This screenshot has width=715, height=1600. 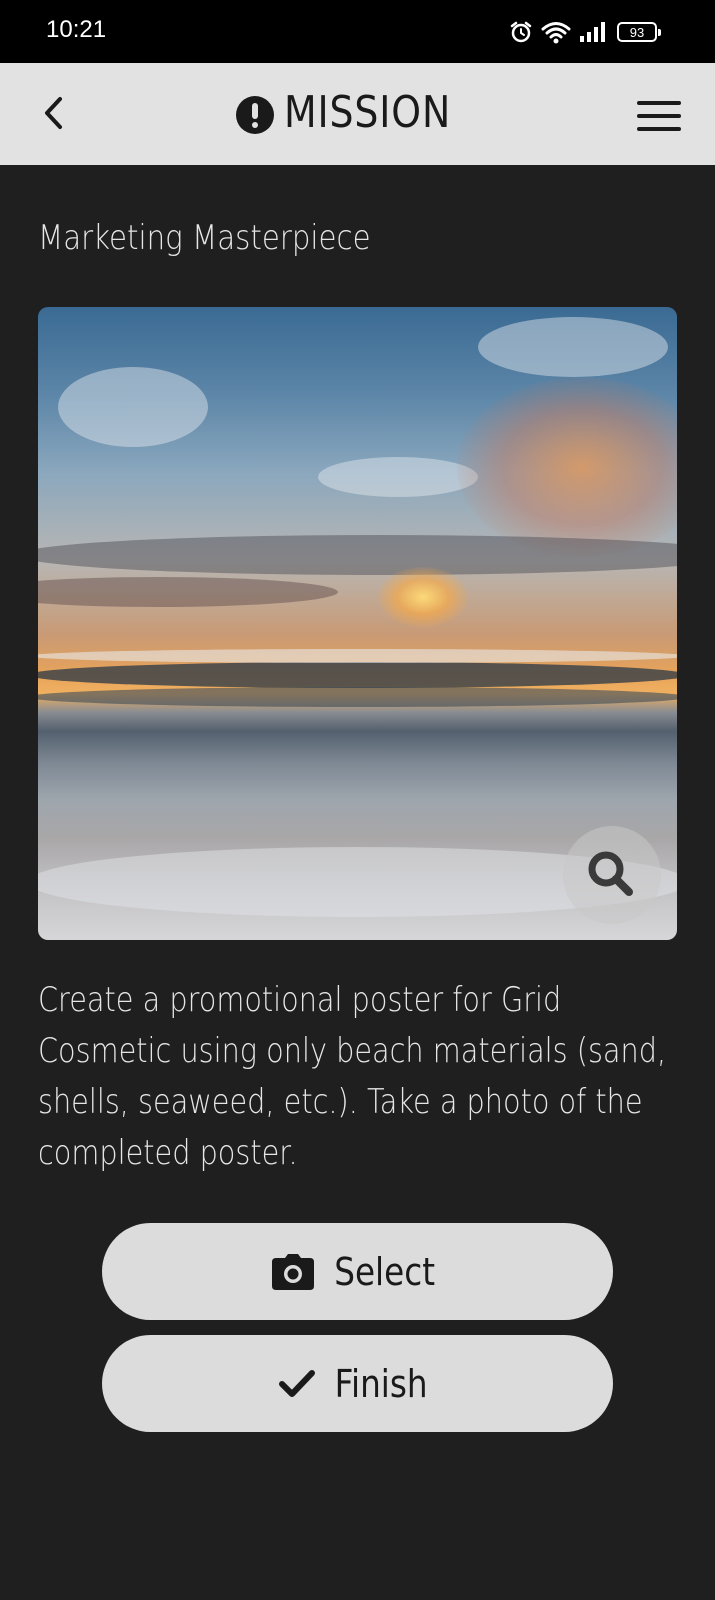 I want to click on finish-button-label: Finish, so click(x=381, y=1383).